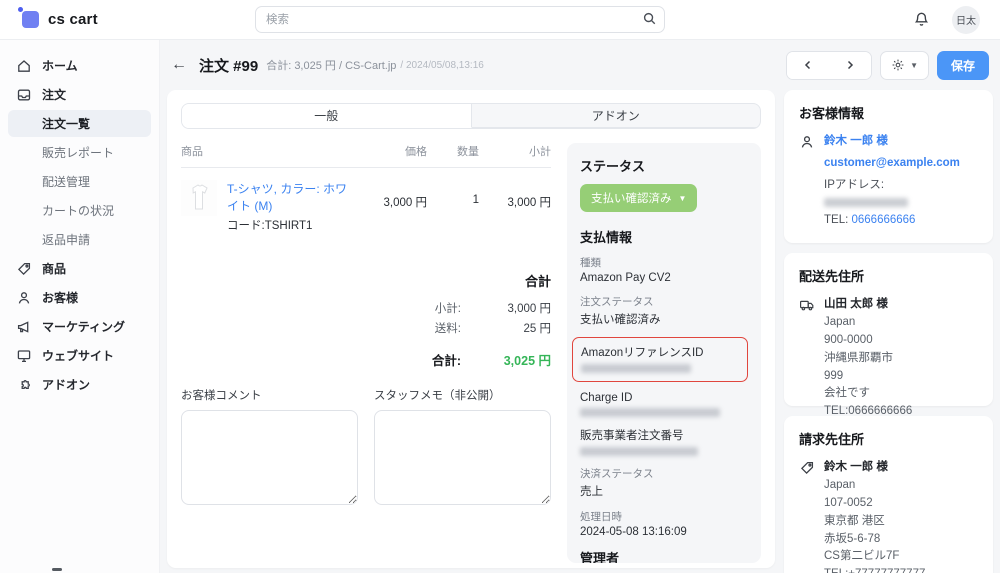 Image resolution: width=1000 pixels, height=573 pixels. What do you see at coordinates (24, 95) in the screenshot?
I see `orders-inbox-icon` at bounding box center [24, 95].